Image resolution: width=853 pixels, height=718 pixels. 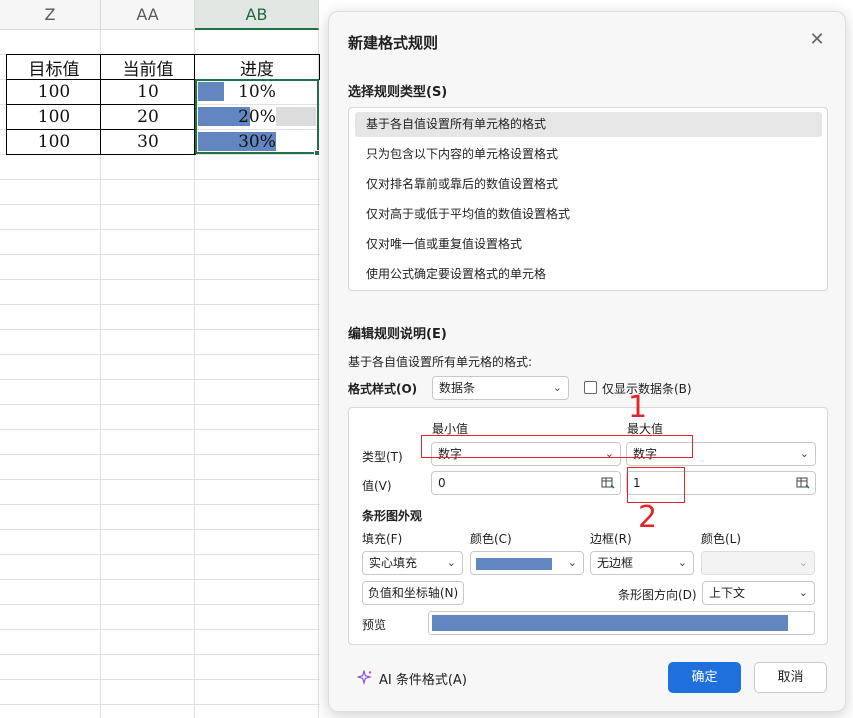 I want to click on ai-conditional-format-button: AI 条件格式(A), so click(x=412, y=678).